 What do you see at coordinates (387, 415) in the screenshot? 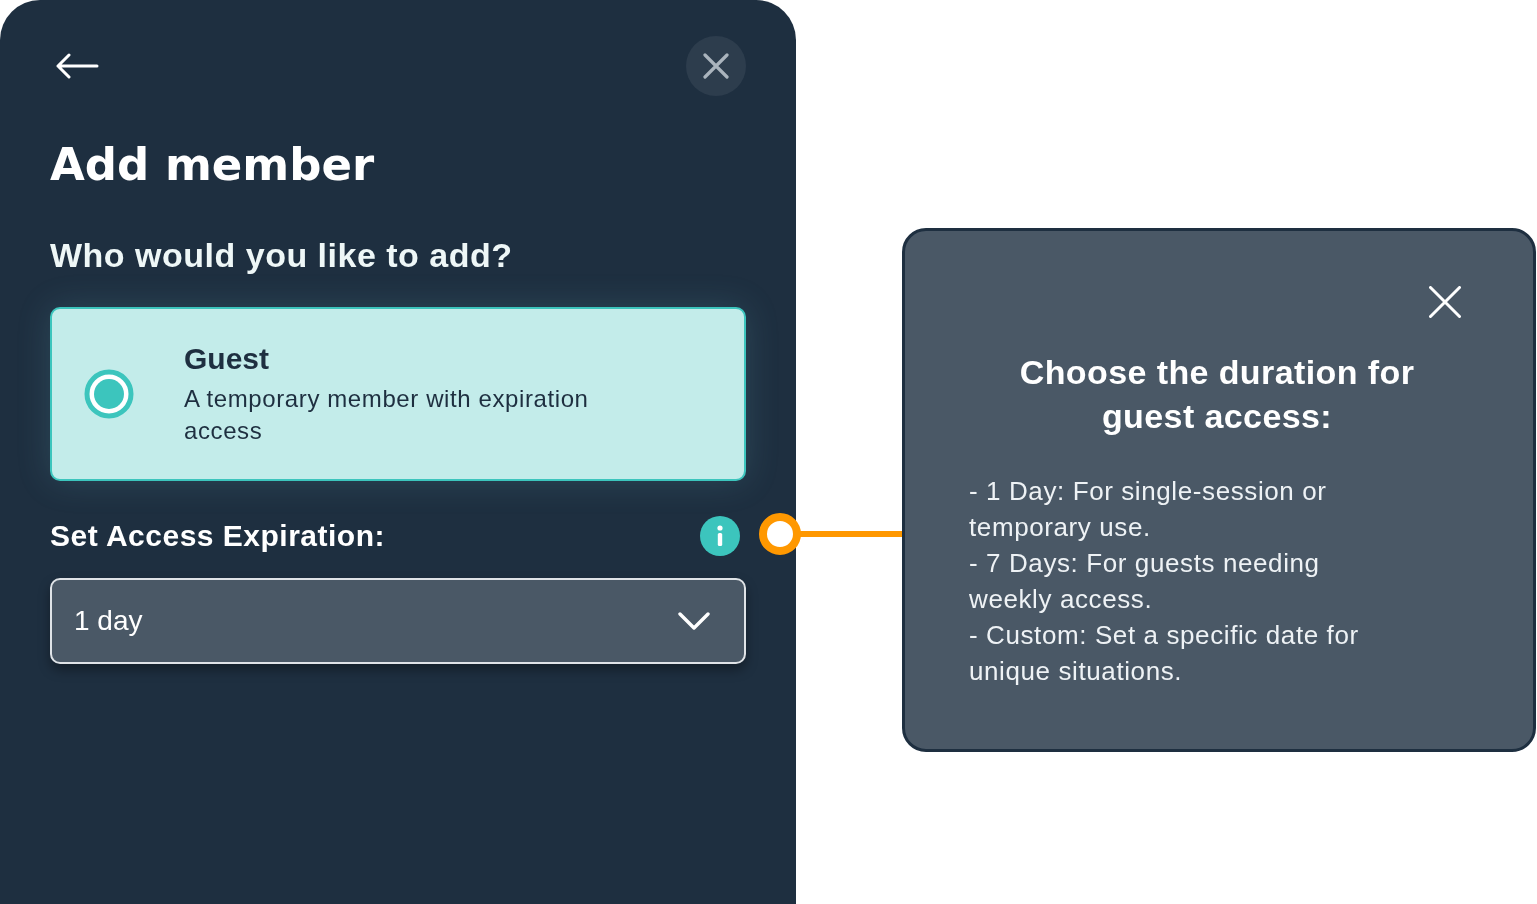
I see `option-description: A temporary member with expiration access` at bounding box center [387, 415].